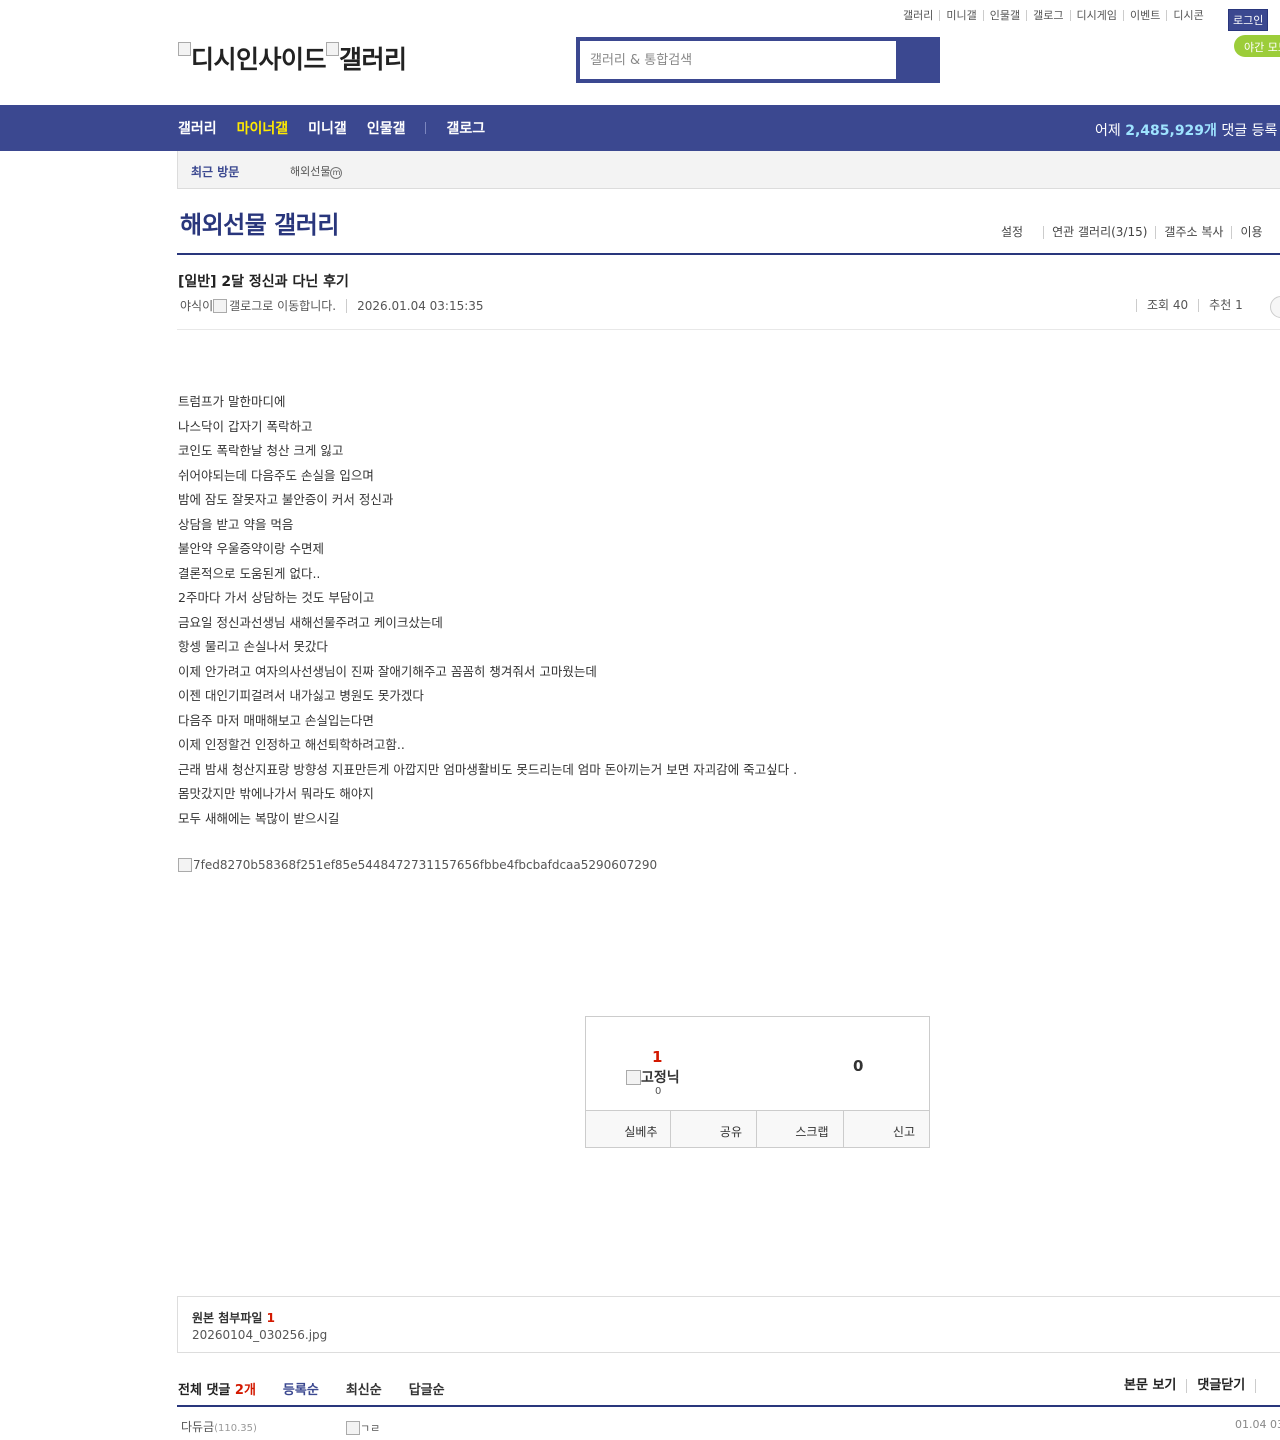  What do you see at coordinates (235, 1428) in the screenshot?
I see `comment-ip: (110.35)` at bounding box center [235, 1428].